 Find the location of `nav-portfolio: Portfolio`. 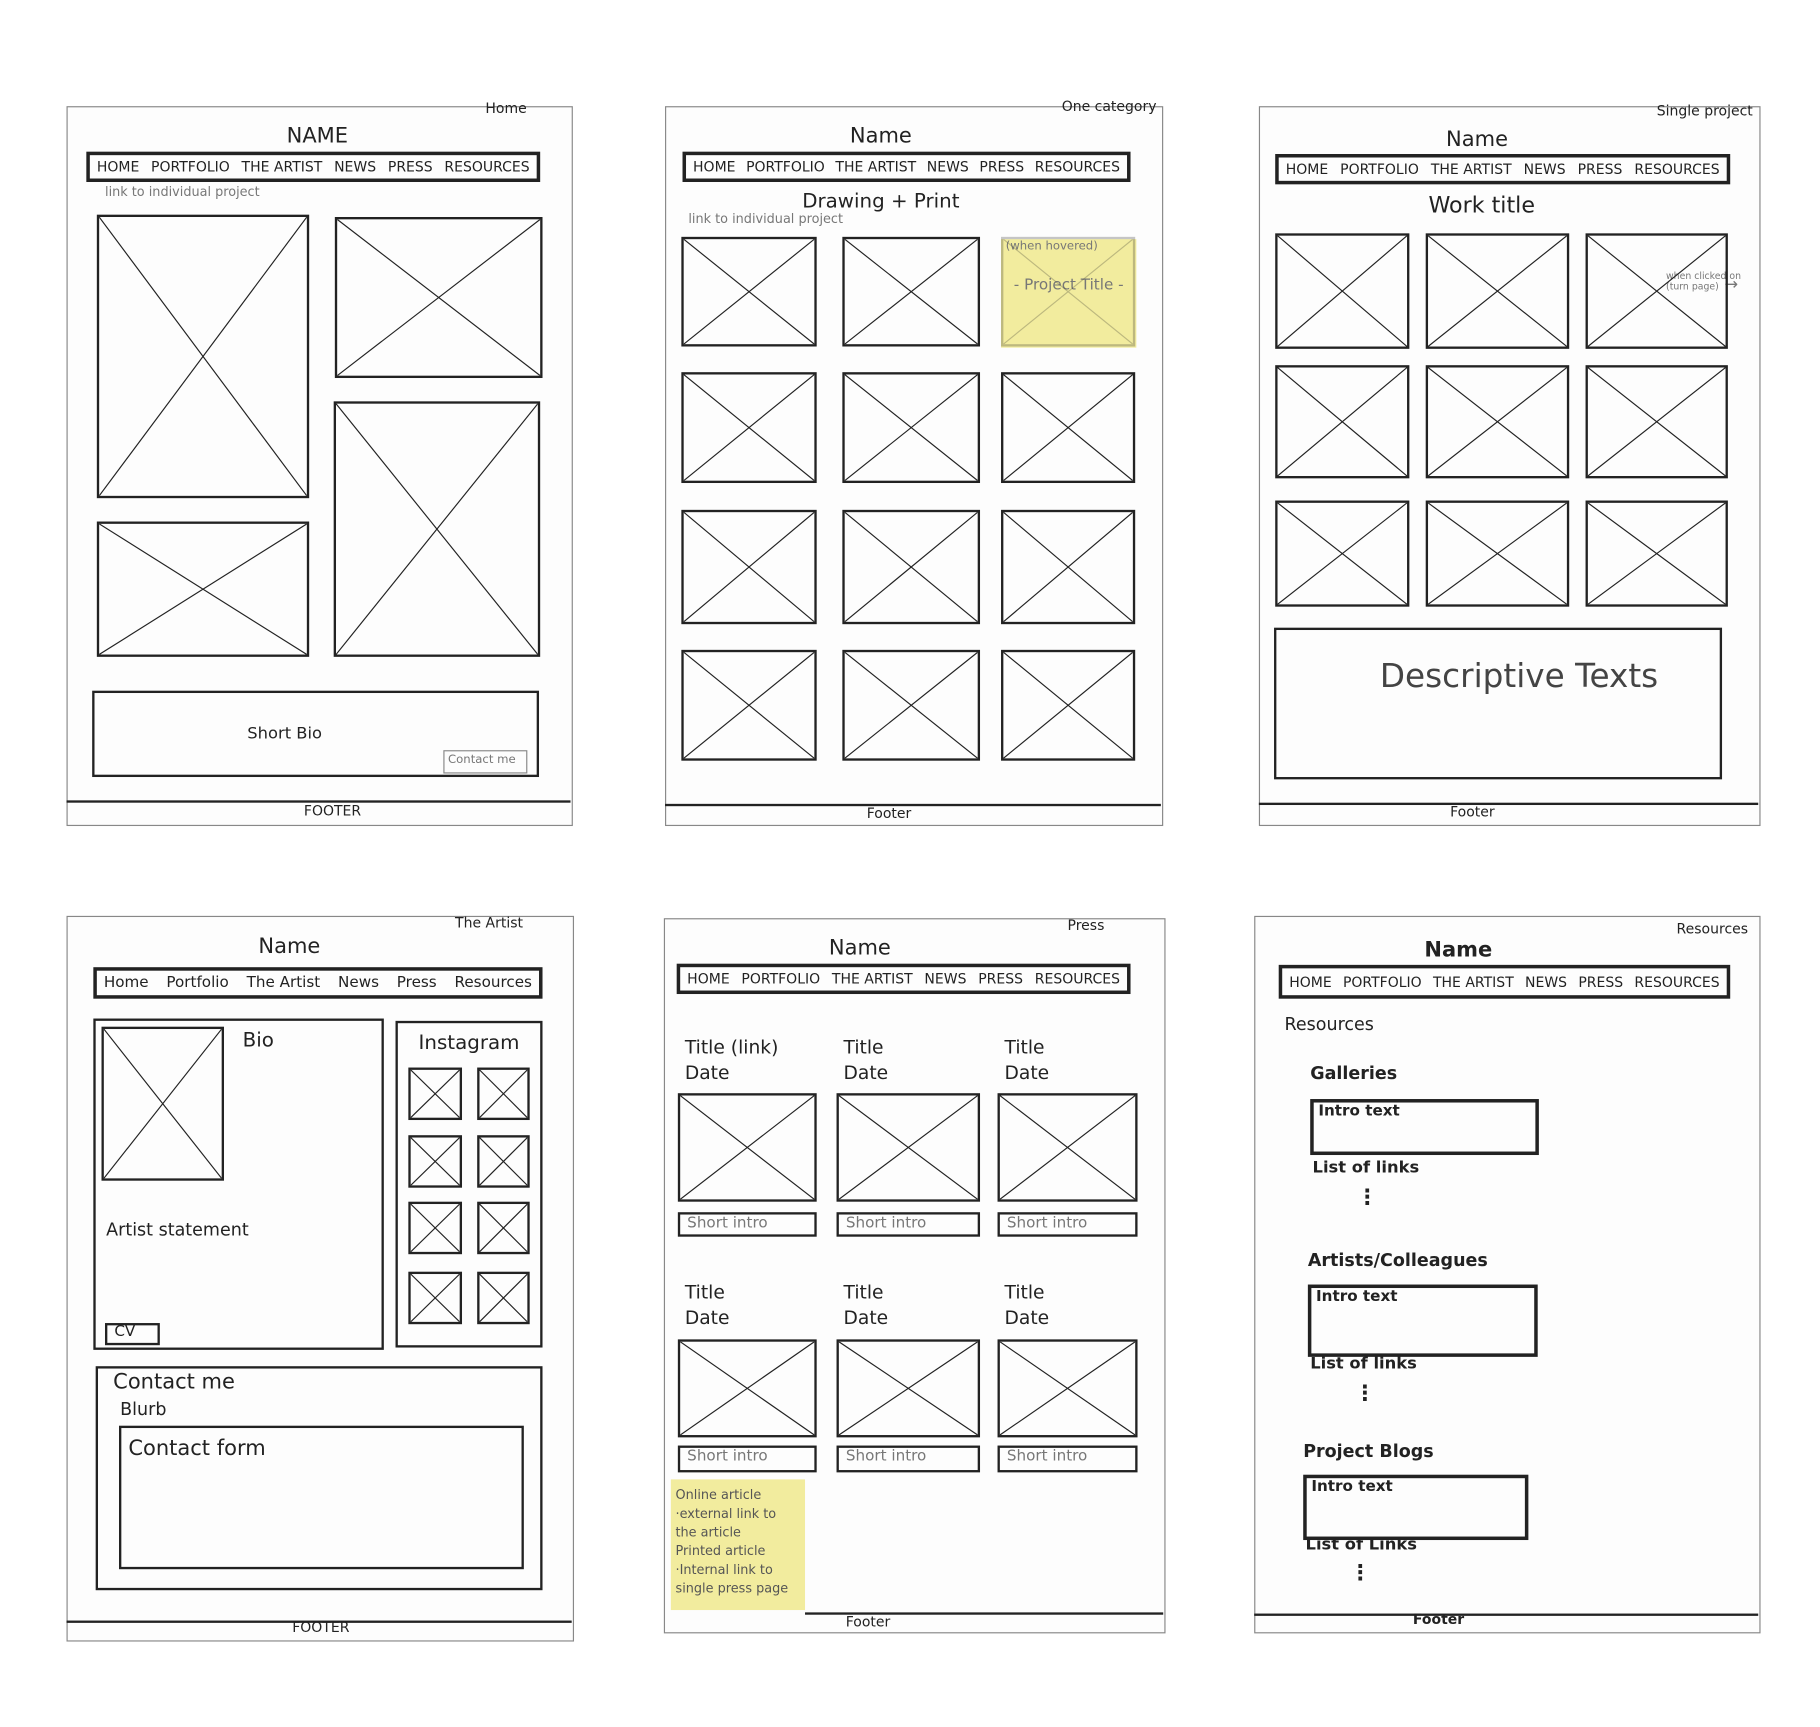

nav-portfolio: Portfolio is located at coordinates (197, 983).